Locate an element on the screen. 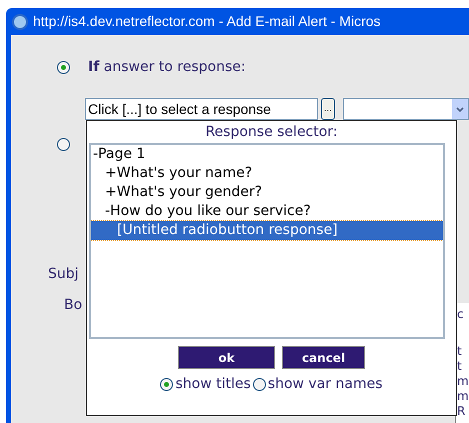  text-fragment: c is located at coordinates (460, 314).